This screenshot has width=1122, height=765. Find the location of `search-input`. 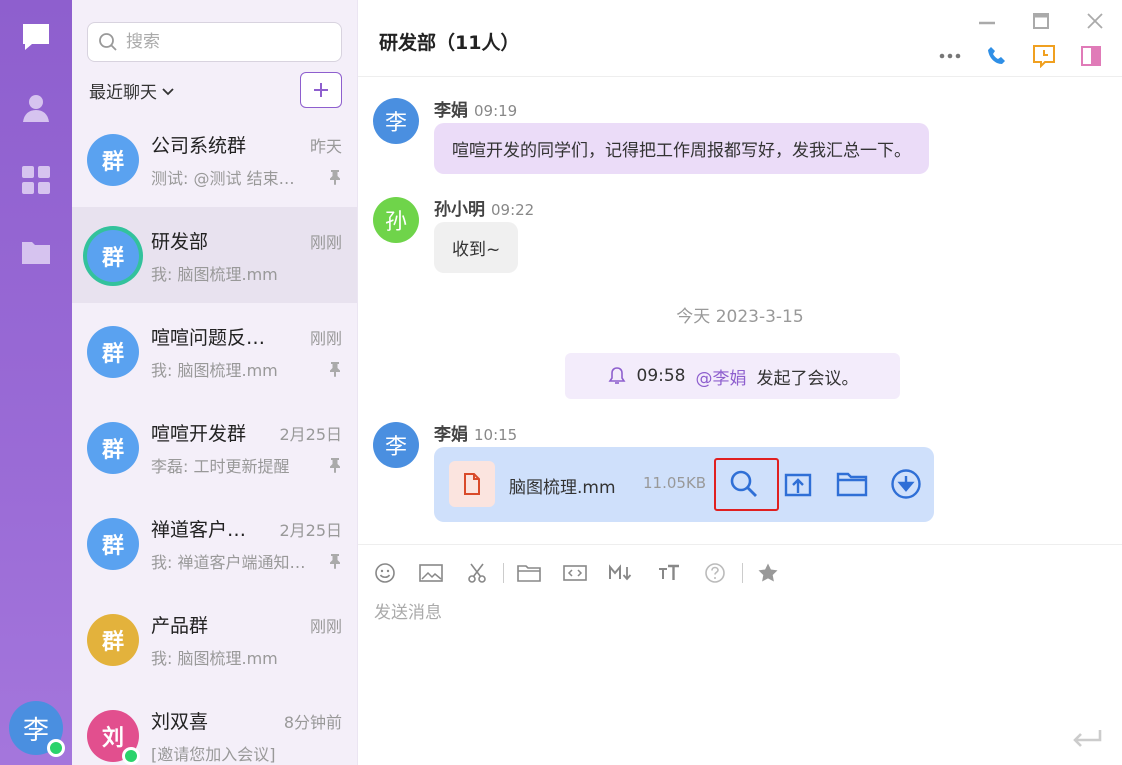

search-input is located at coordinates (226, 42).